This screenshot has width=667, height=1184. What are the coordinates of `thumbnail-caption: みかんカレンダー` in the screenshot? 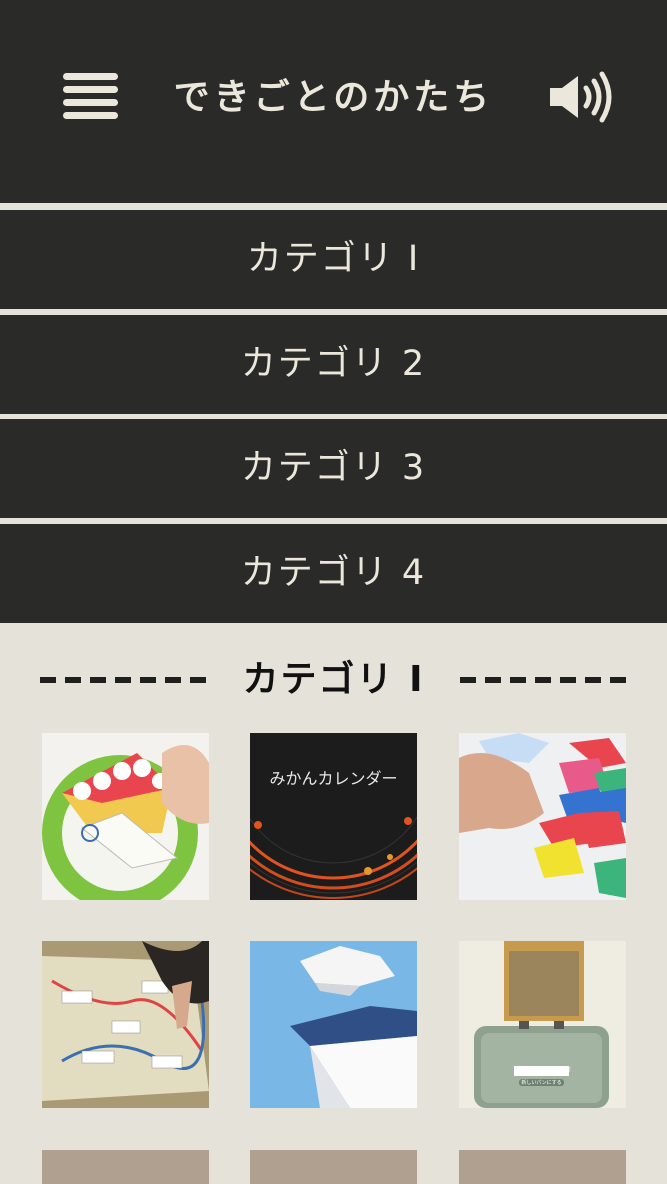 It's located at (333, 778).